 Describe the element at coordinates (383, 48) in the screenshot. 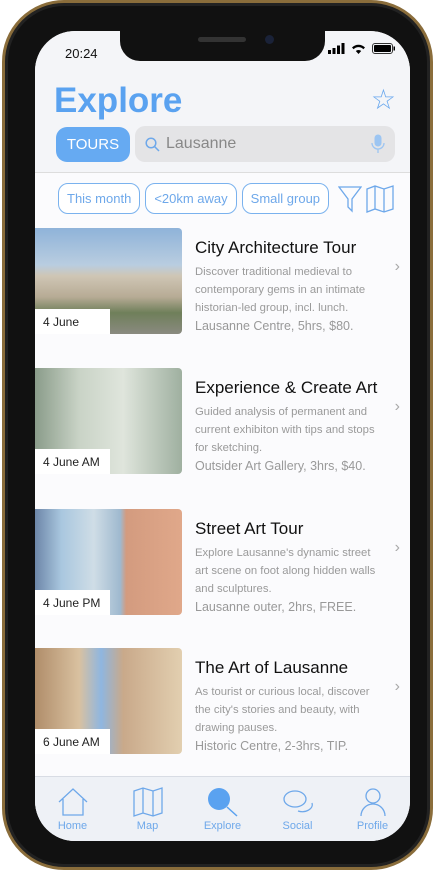

I see `battery-icon` at that location.